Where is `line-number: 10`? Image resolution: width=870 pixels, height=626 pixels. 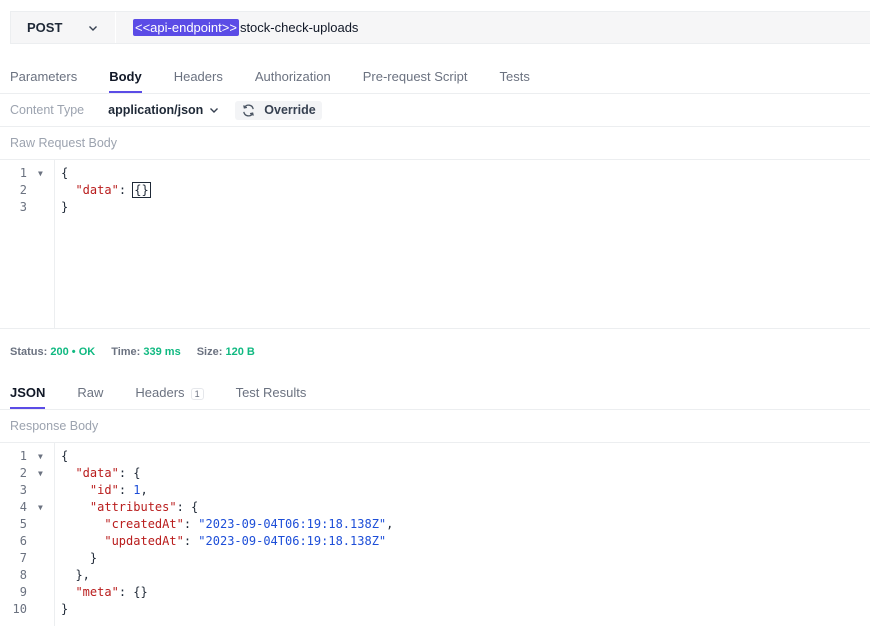 line-number: 10 is located at coordinates (19, 609).